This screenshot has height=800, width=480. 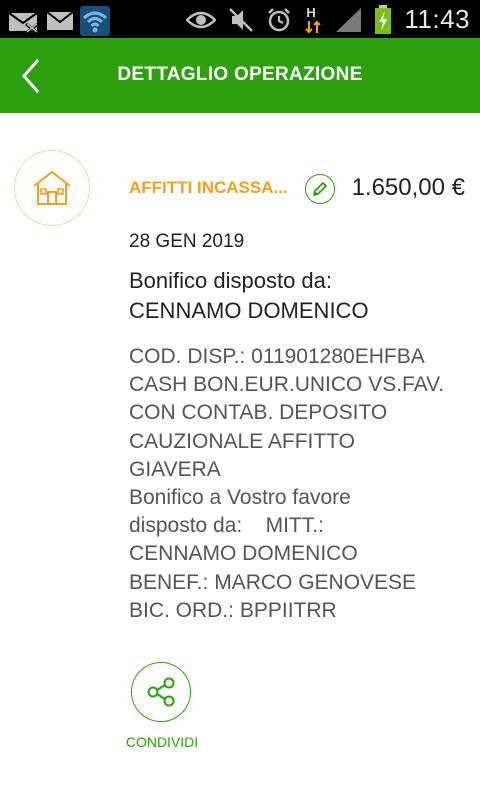 I want to click on share-label: CONDIVIDI, so click(x=162, y=742).